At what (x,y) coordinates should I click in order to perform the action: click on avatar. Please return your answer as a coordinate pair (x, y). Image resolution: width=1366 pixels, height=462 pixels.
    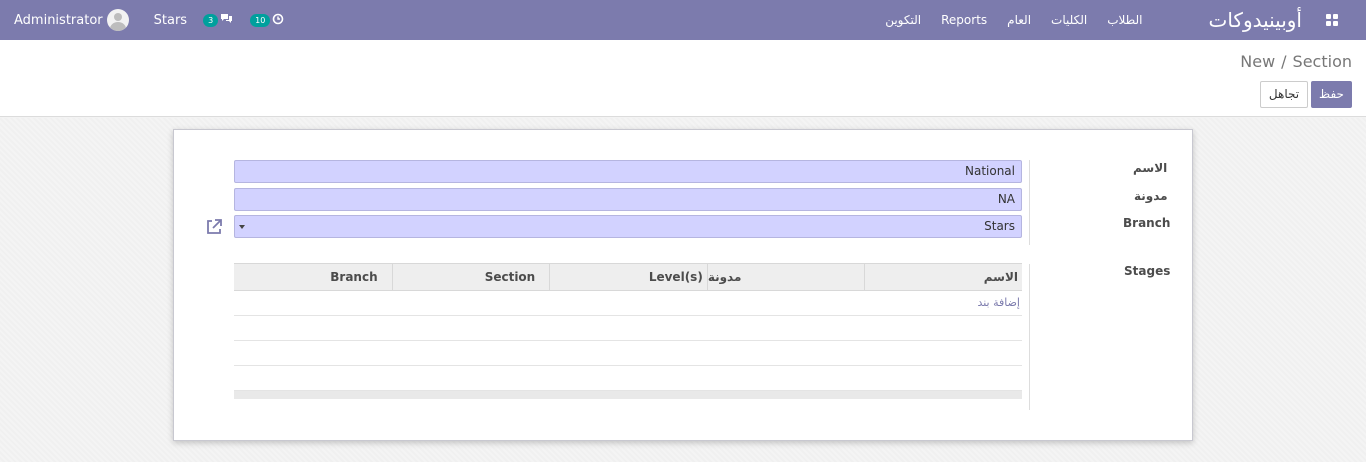
    Looking at the image, I should click on (117, 20).